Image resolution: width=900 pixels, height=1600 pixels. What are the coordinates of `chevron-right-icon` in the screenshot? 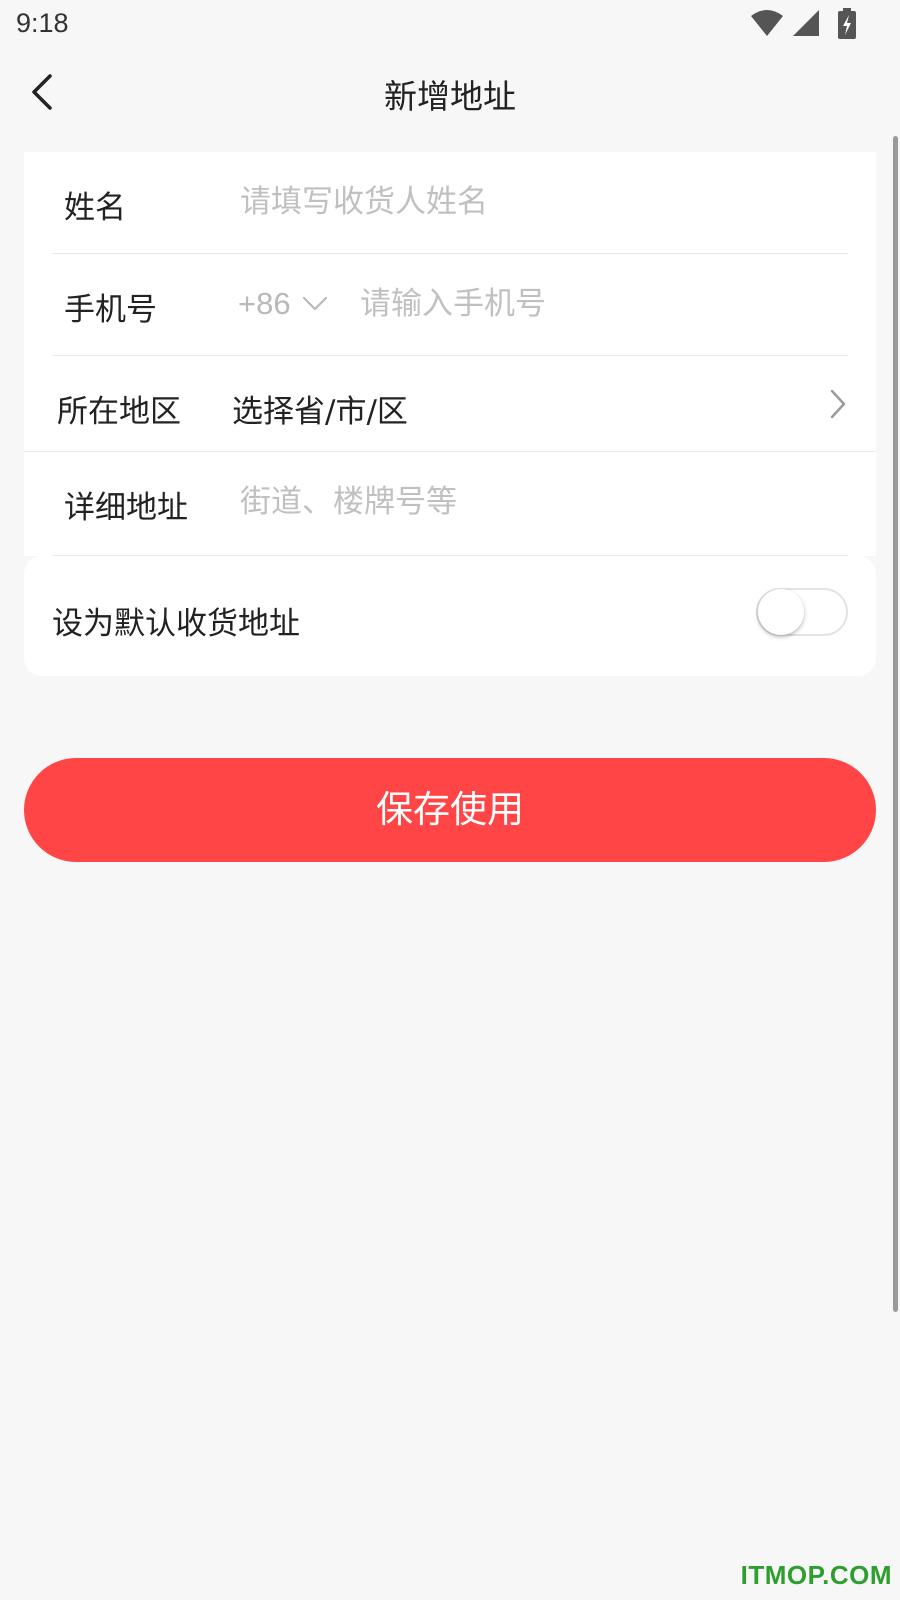 It's located at (838, 404).